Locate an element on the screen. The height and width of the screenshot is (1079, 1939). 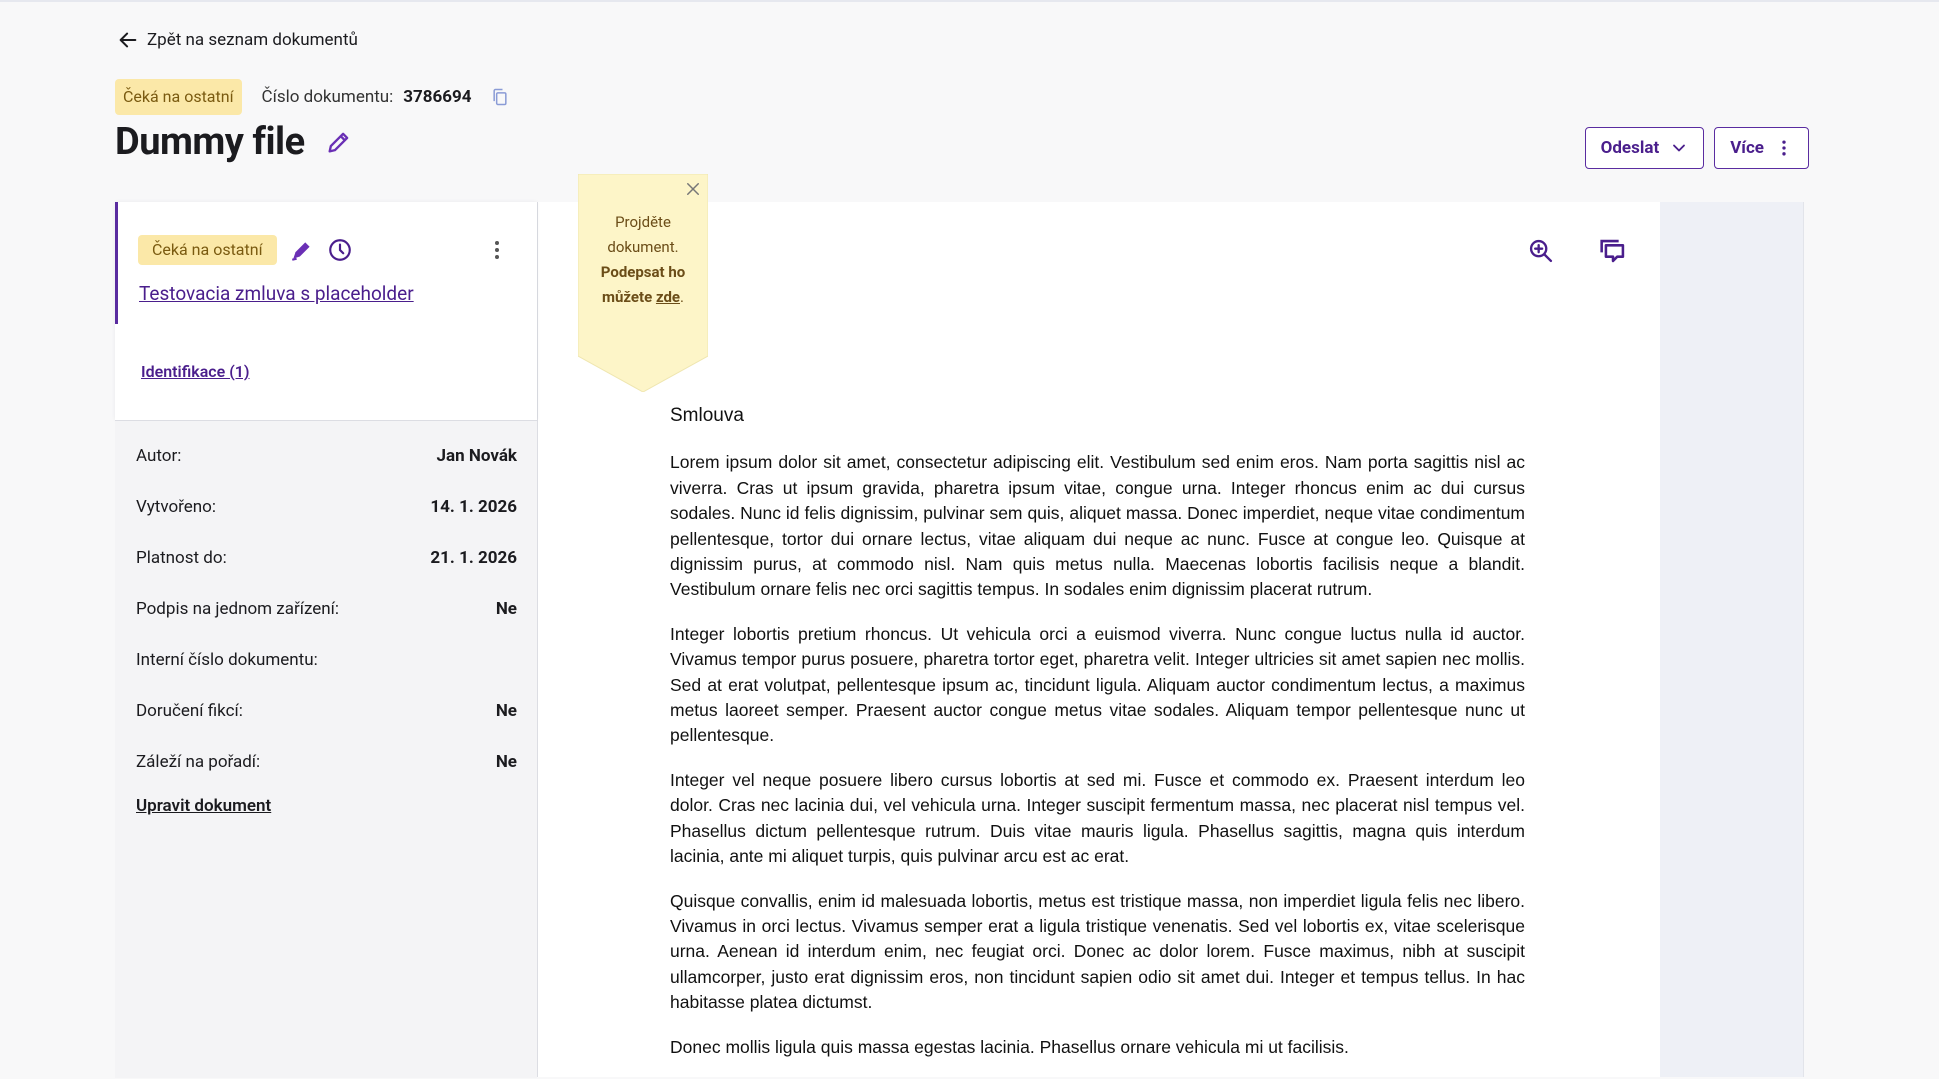
chevron-down-icon is located at coordinates (1679, 148).